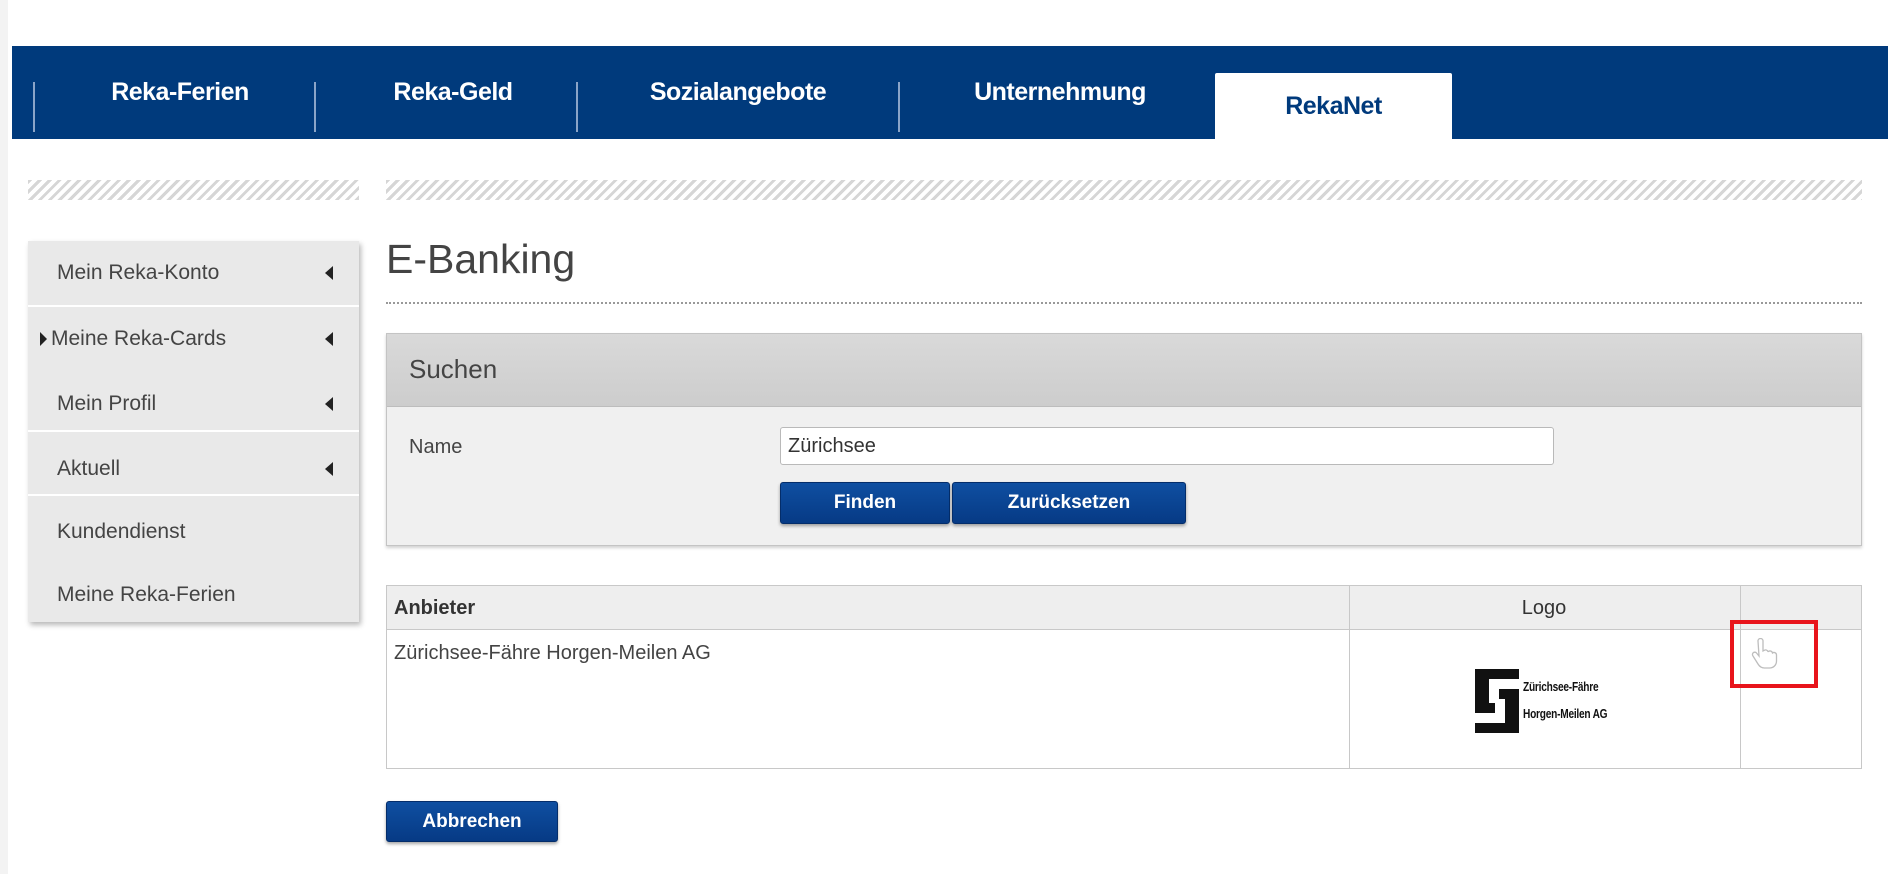  Describe the element at coordinates (738, 92) in the screenshot. I see `nav-item-sozialangebote: Sozialangebote` at that location.